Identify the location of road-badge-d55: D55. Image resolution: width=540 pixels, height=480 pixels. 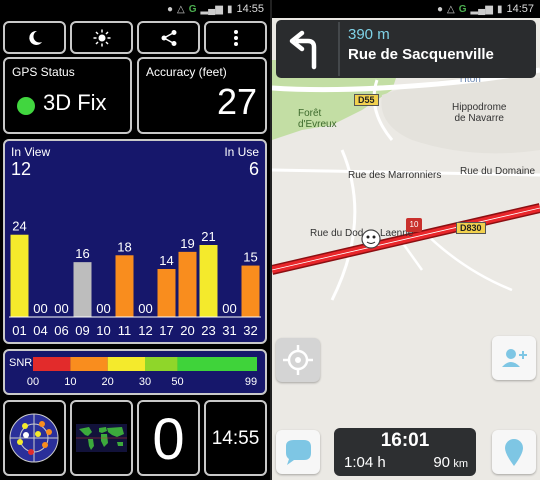
(366, 100).